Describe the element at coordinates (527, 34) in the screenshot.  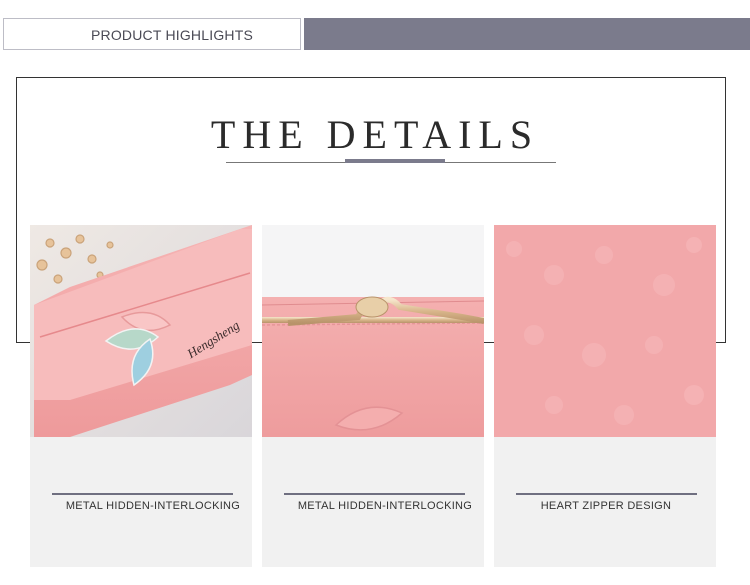
I see `header-accent-bar` at that location.